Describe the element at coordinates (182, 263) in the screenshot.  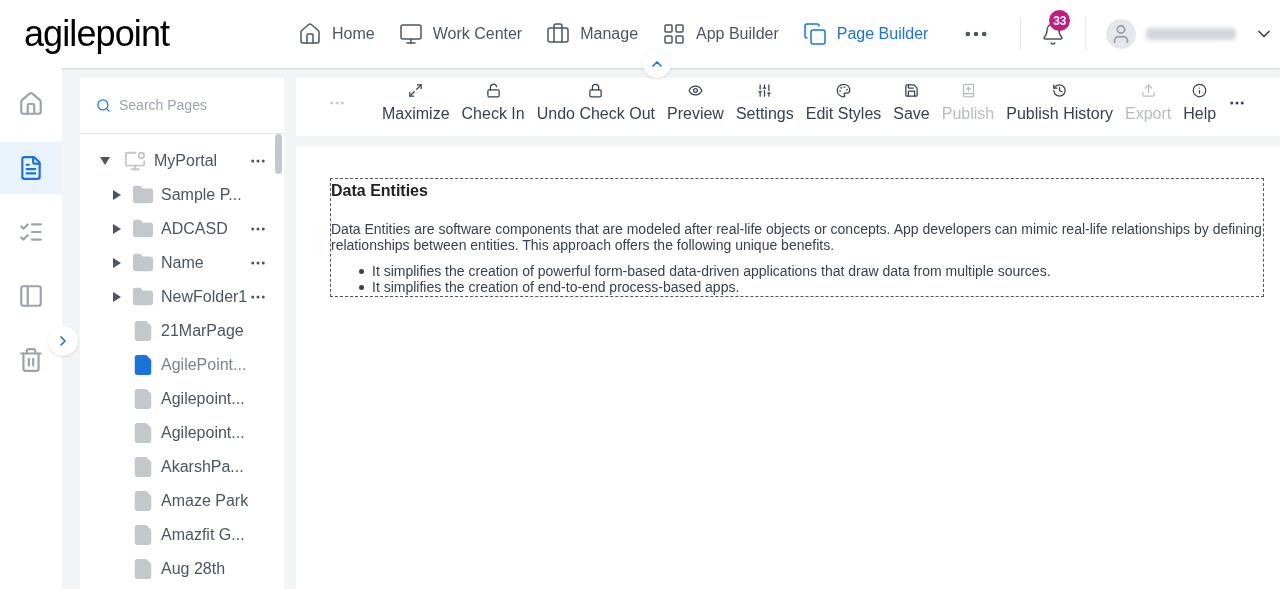
I see `tree-item-label: Name` at that location.